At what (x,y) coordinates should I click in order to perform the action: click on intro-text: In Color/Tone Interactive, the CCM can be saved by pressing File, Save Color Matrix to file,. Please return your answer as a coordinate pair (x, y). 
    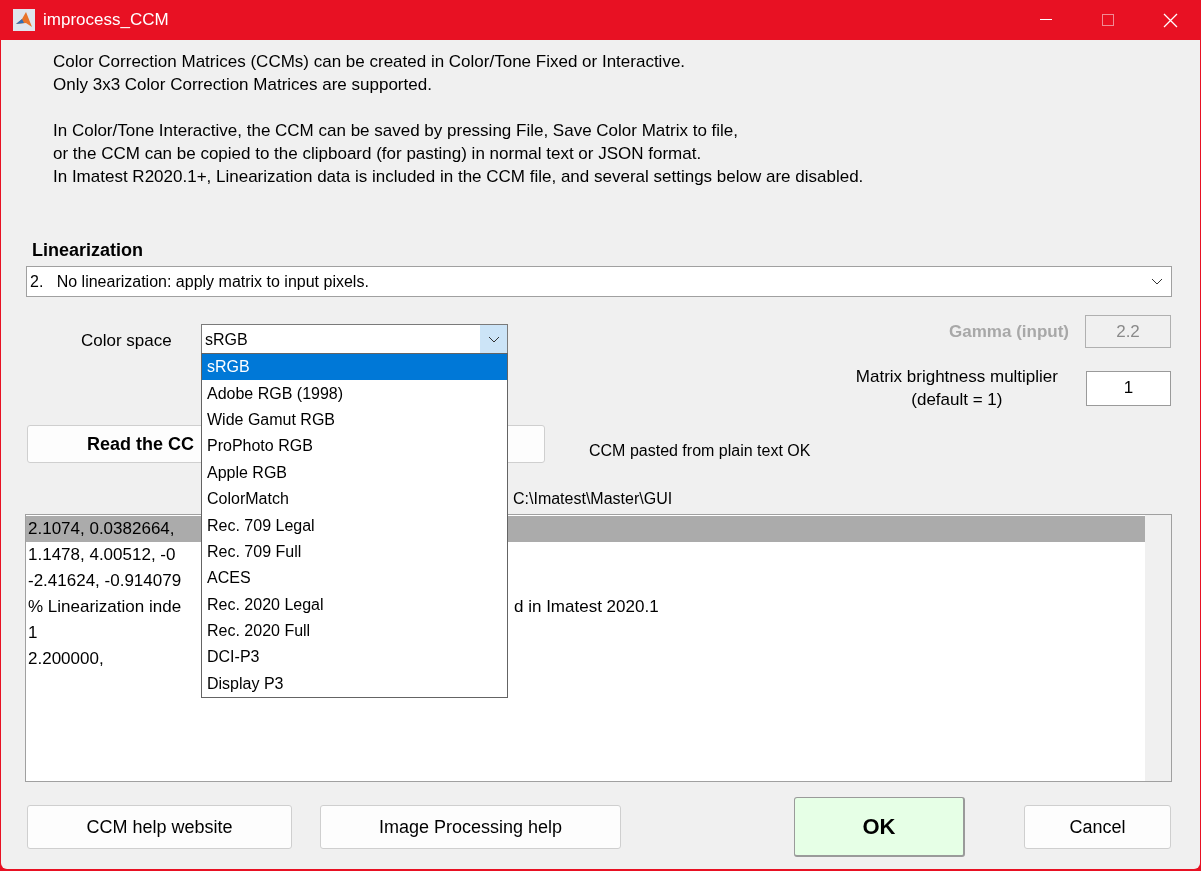
    Looking at the image, I should click on (396, 131).